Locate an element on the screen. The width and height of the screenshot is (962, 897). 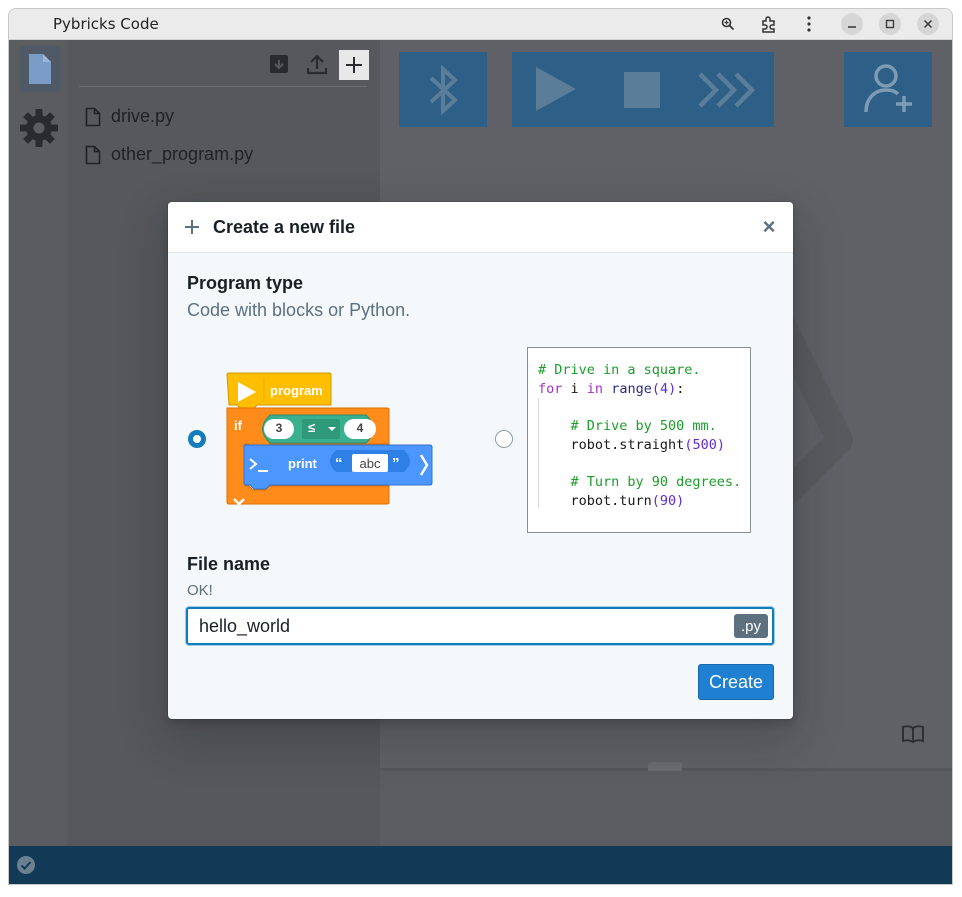
gear-icon is located at coordinates (39, 128).